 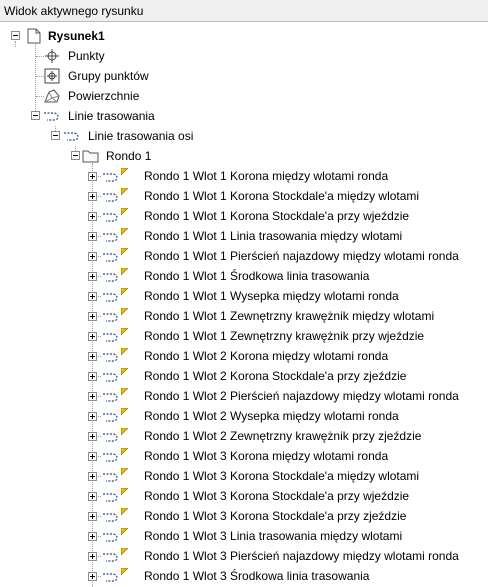 What do you see at coordinates (244, 76) in the screenshot?
I see `tree-item-point-groups: Grupy punktów` at bounding box center [244, 76].